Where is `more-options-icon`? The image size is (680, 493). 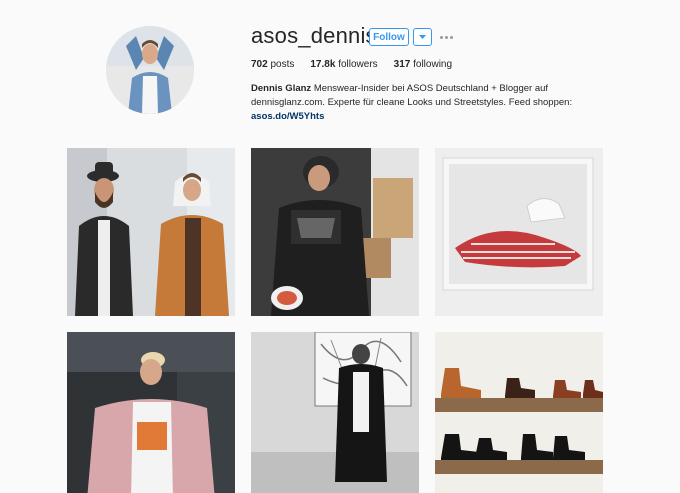
more-options-icon is located at coordinates (446, 37).